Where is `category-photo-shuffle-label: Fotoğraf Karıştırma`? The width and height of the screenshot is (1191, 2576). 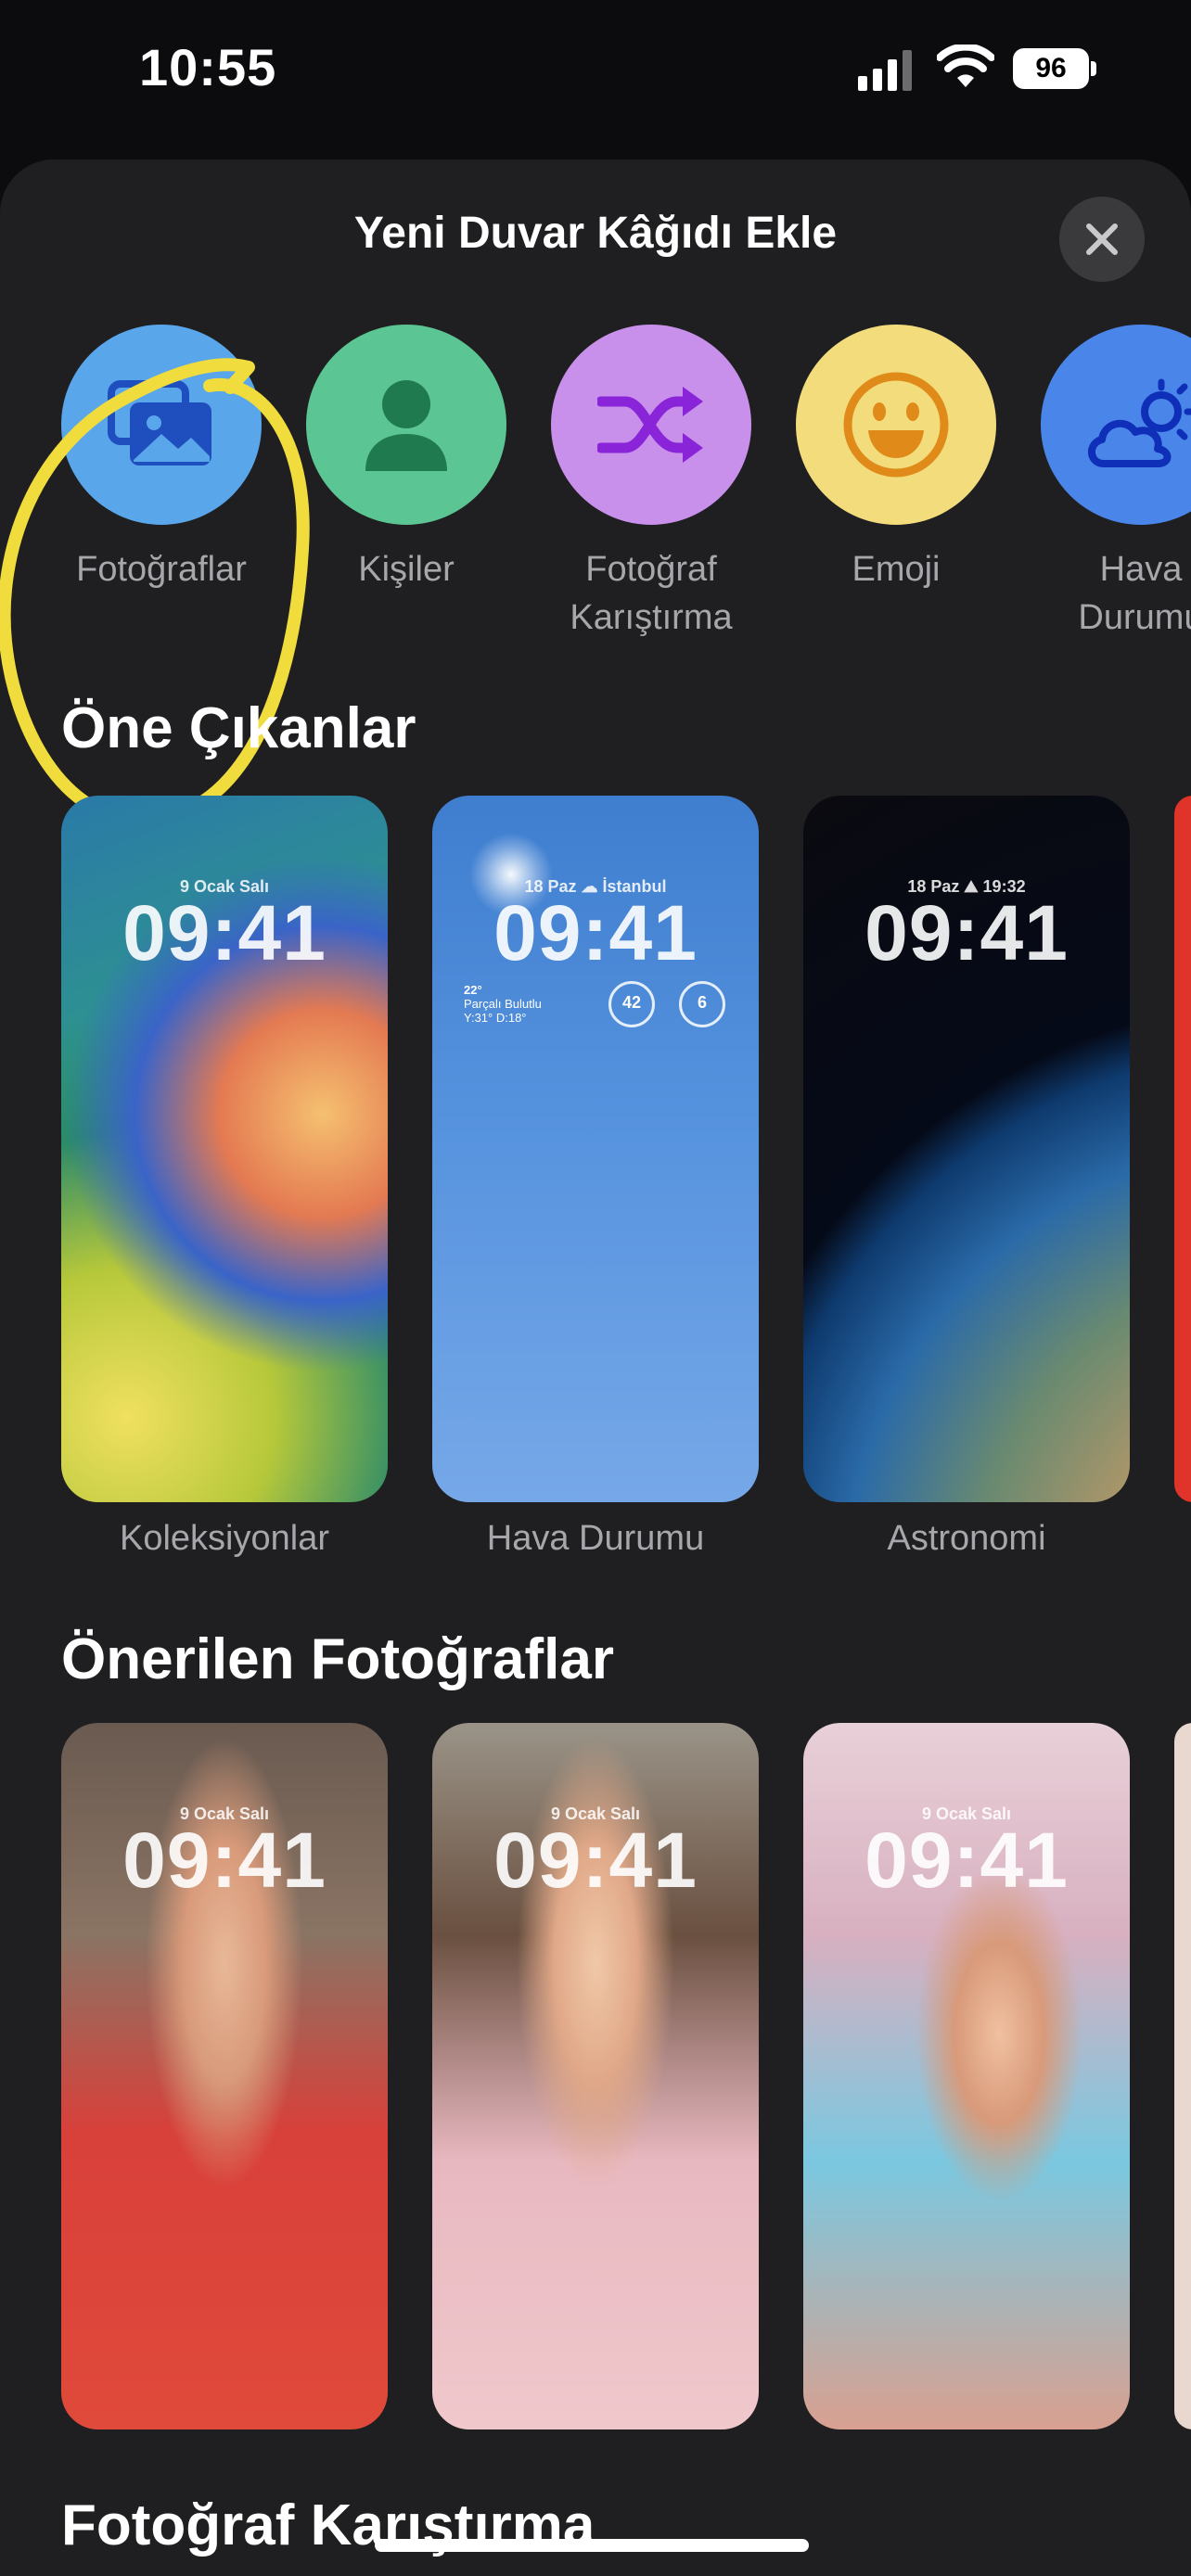
category-photo-shuffle-label: Fotoğraf Karıştırma is located at coordinates (651, 593).